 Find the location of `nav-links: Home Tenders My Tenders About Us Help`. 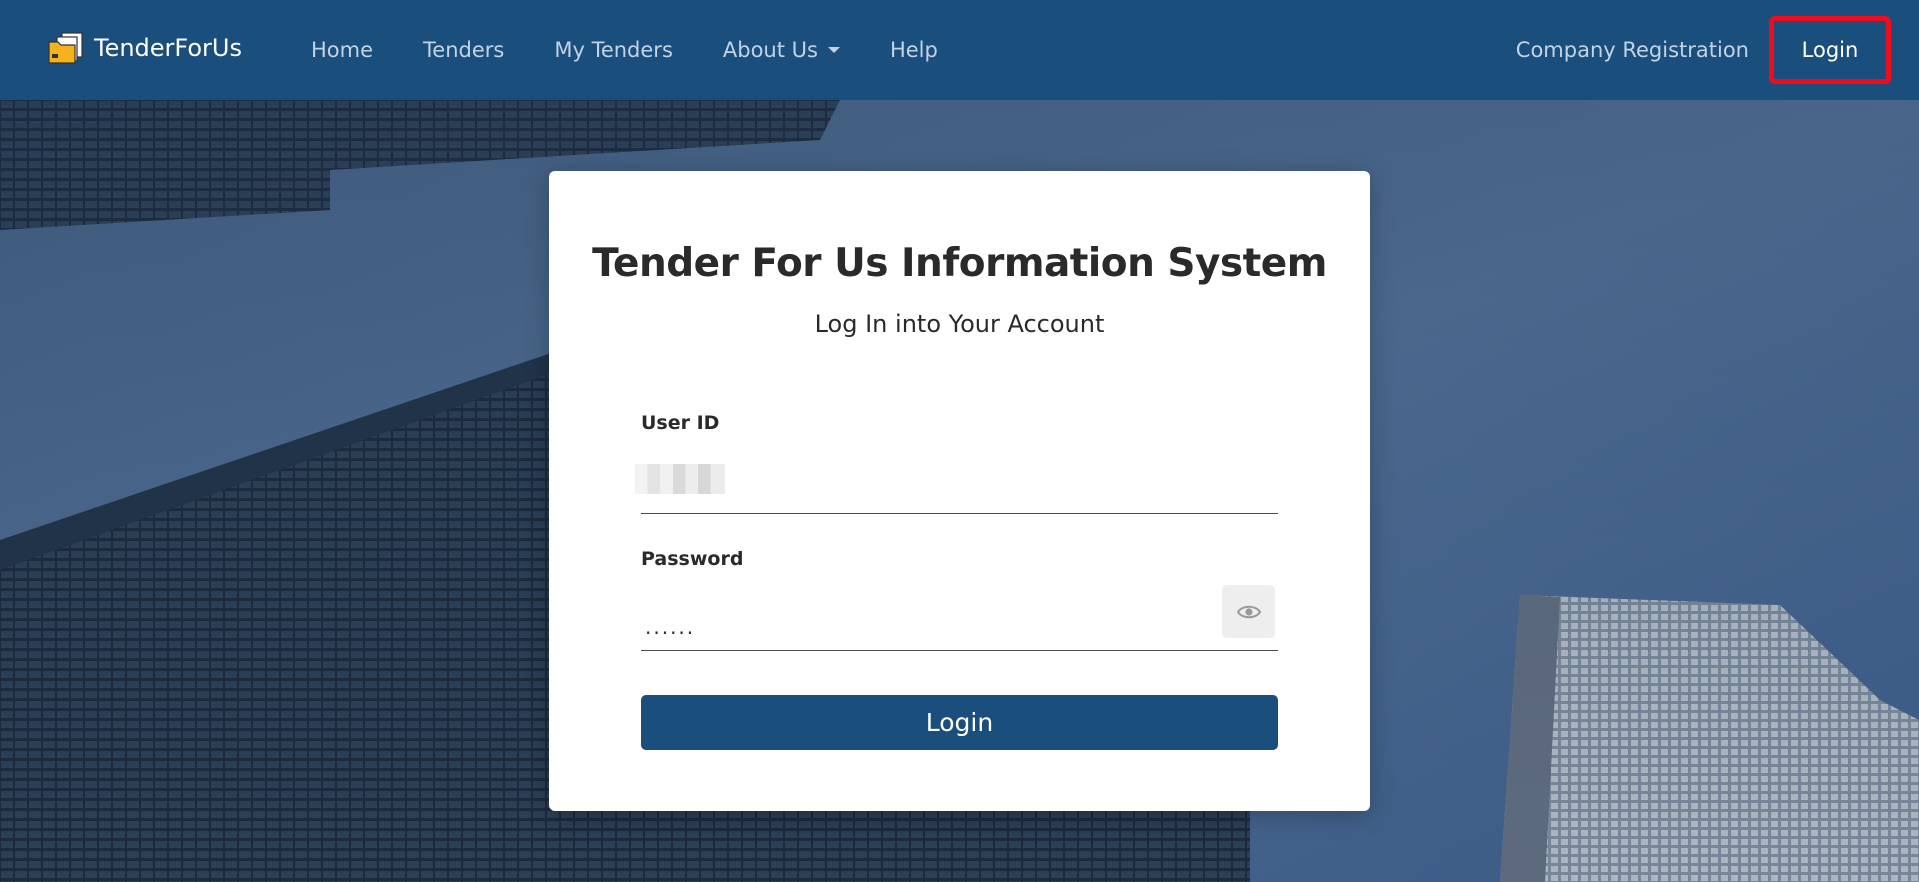

nav-links: Home Tenders My Tenders About Us Help is located at coordinates (624, 50).